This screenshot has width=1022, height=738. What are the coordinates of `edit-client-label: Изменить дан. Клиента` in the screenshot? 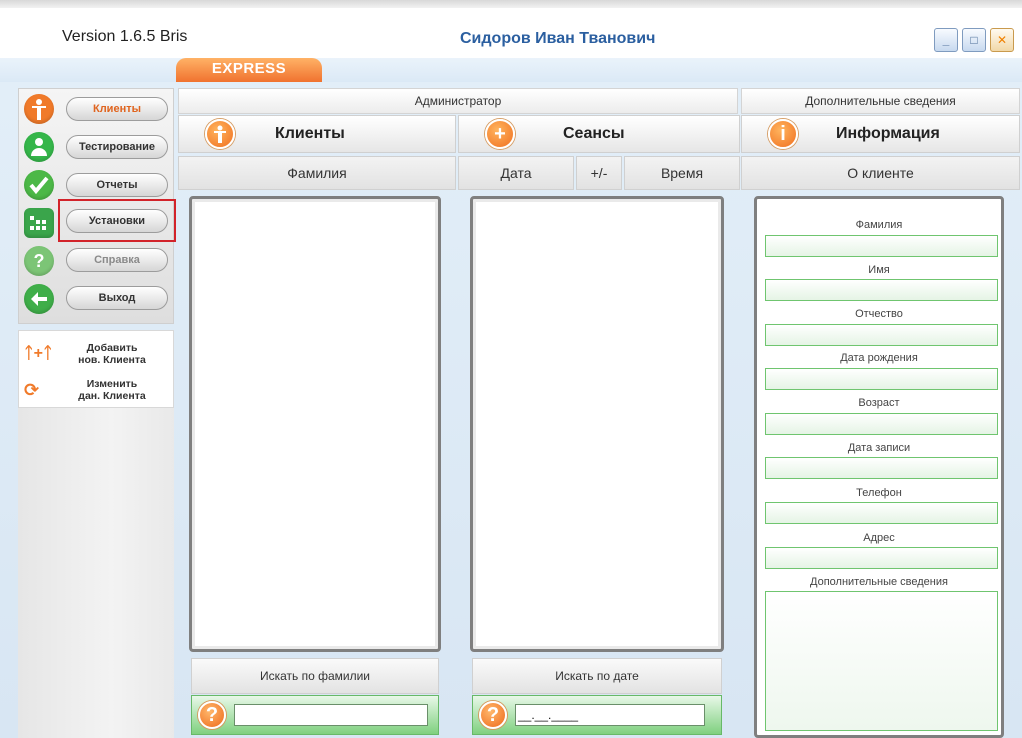 It's located at (112, 390).